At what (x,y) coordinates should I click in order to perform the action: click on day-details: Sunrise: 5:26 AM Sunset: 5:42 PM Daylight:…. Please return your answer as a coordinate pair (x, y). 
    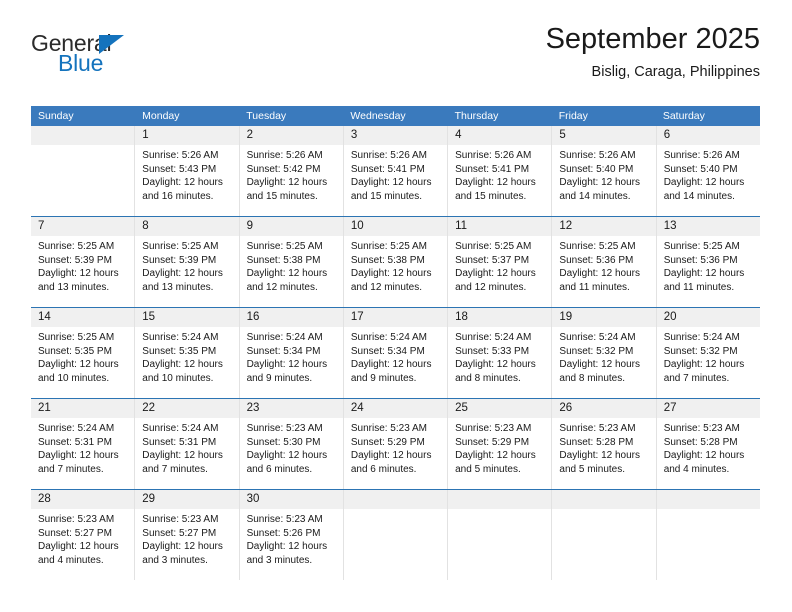
    Looking at the image, I should click on (291, 177).